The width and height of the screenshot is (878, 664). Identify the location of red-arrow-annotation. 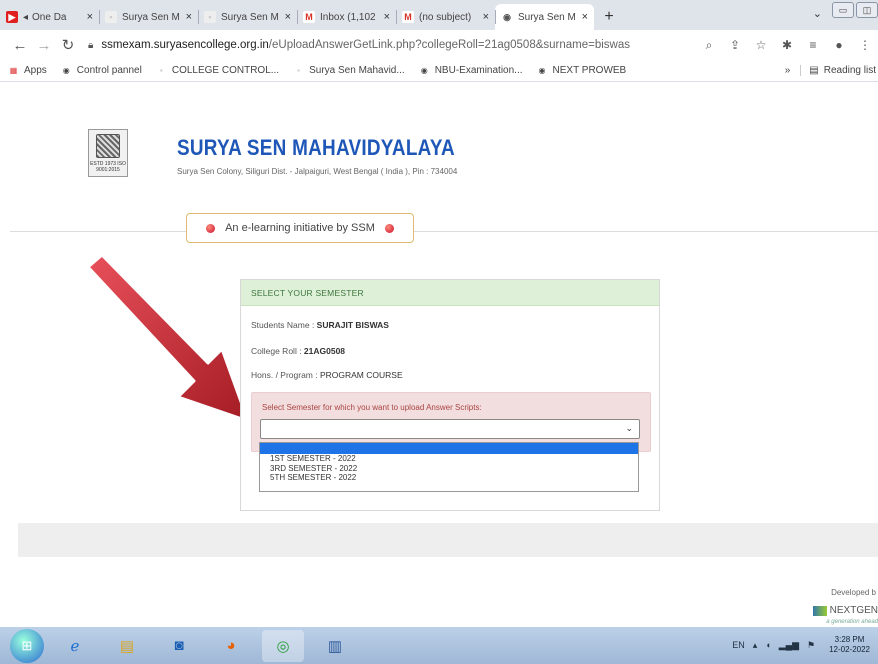
(168, 338).